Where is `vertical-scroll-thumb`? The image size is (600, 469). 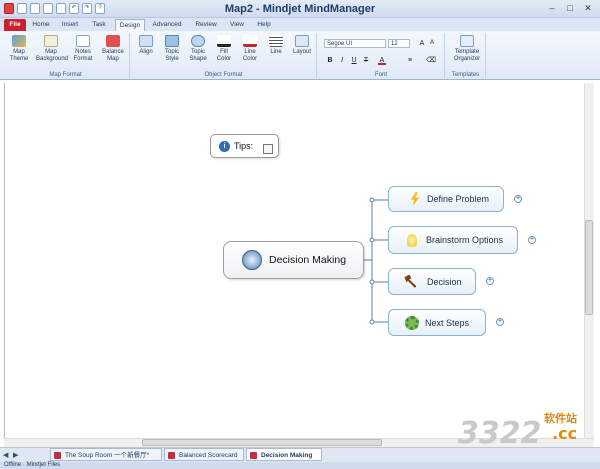 vertical-scroll-thumb is located at coordinates (589, 267).